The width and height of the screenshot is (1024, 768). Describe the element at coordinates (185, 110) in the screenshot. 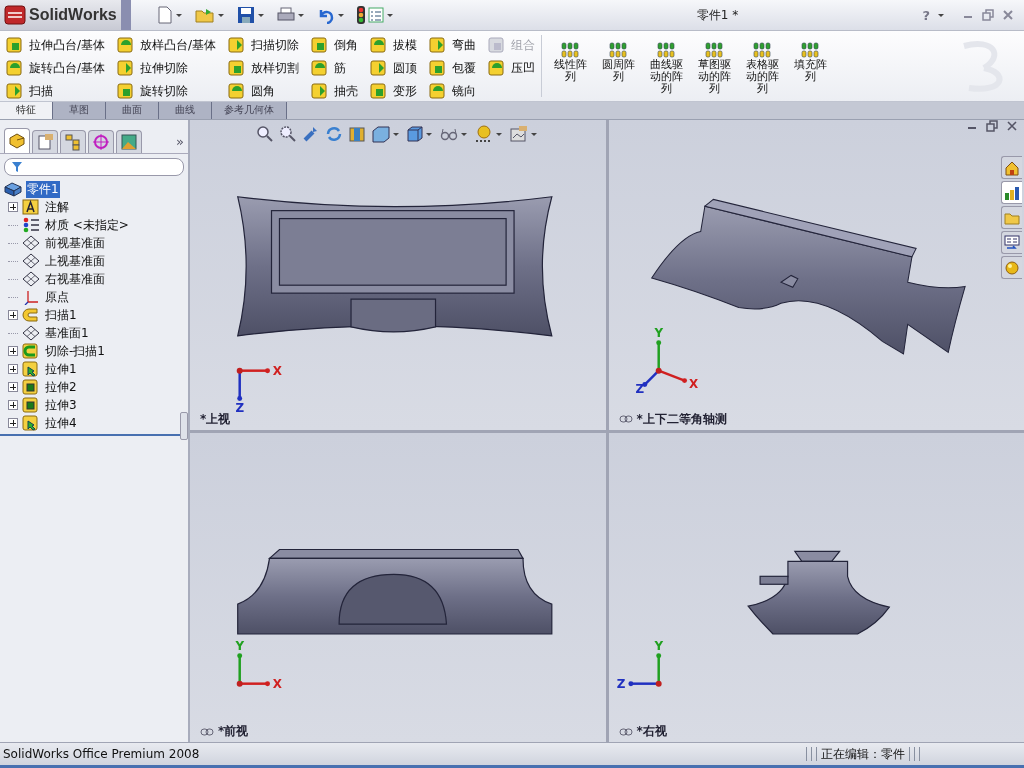

I see `command-tab: 曲线` at that location.